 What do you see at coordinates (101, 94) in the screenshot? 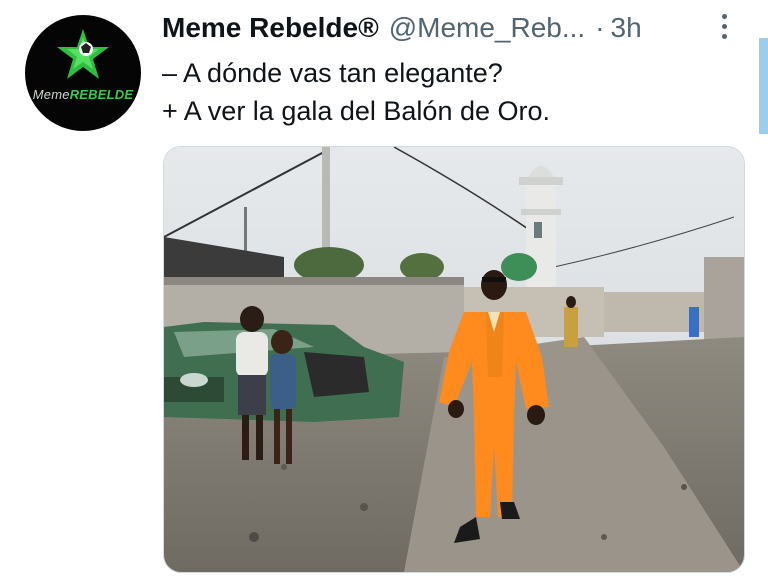
I see `avatar-text-rebelde: REBELDE` at bounding box center [101, 94].